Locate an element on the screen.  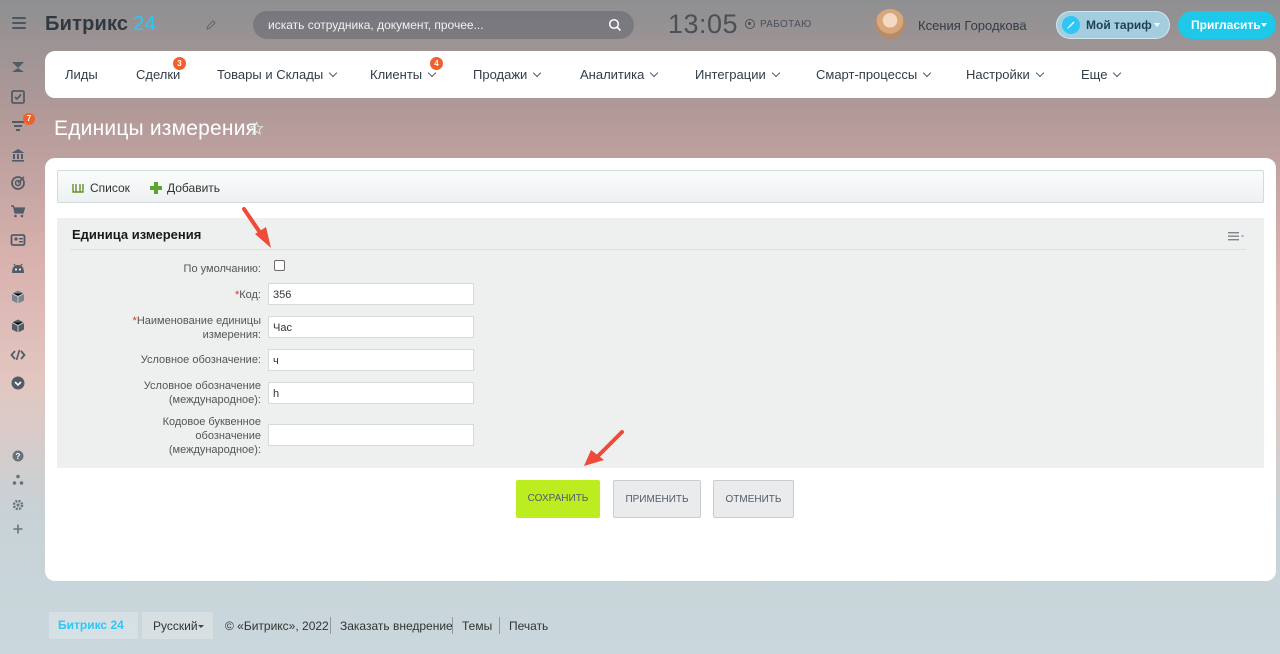
themes-link: Темы is located at coordinates (477, 626).